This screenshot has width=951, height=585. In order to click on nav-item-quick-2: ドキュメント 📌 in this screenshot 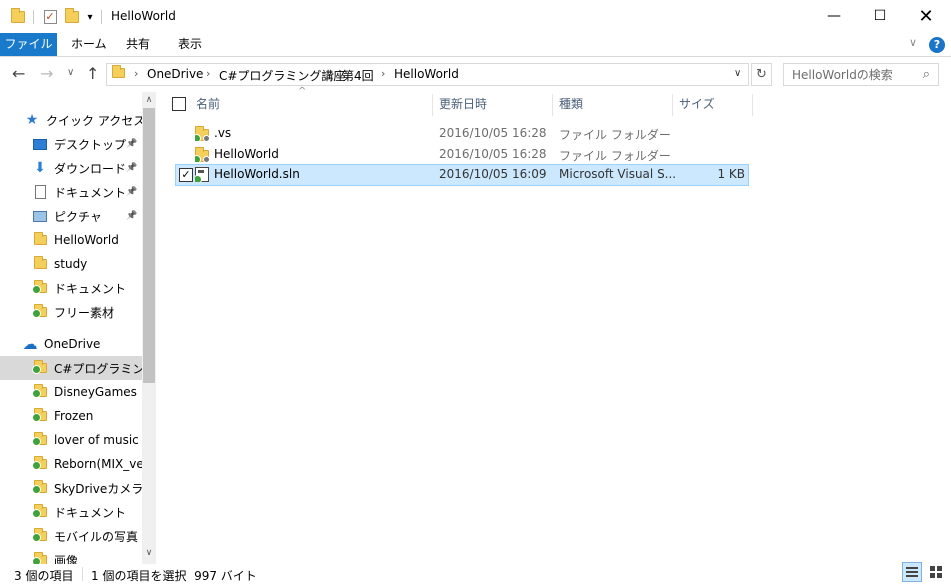, I will do `click(71, 192)`.